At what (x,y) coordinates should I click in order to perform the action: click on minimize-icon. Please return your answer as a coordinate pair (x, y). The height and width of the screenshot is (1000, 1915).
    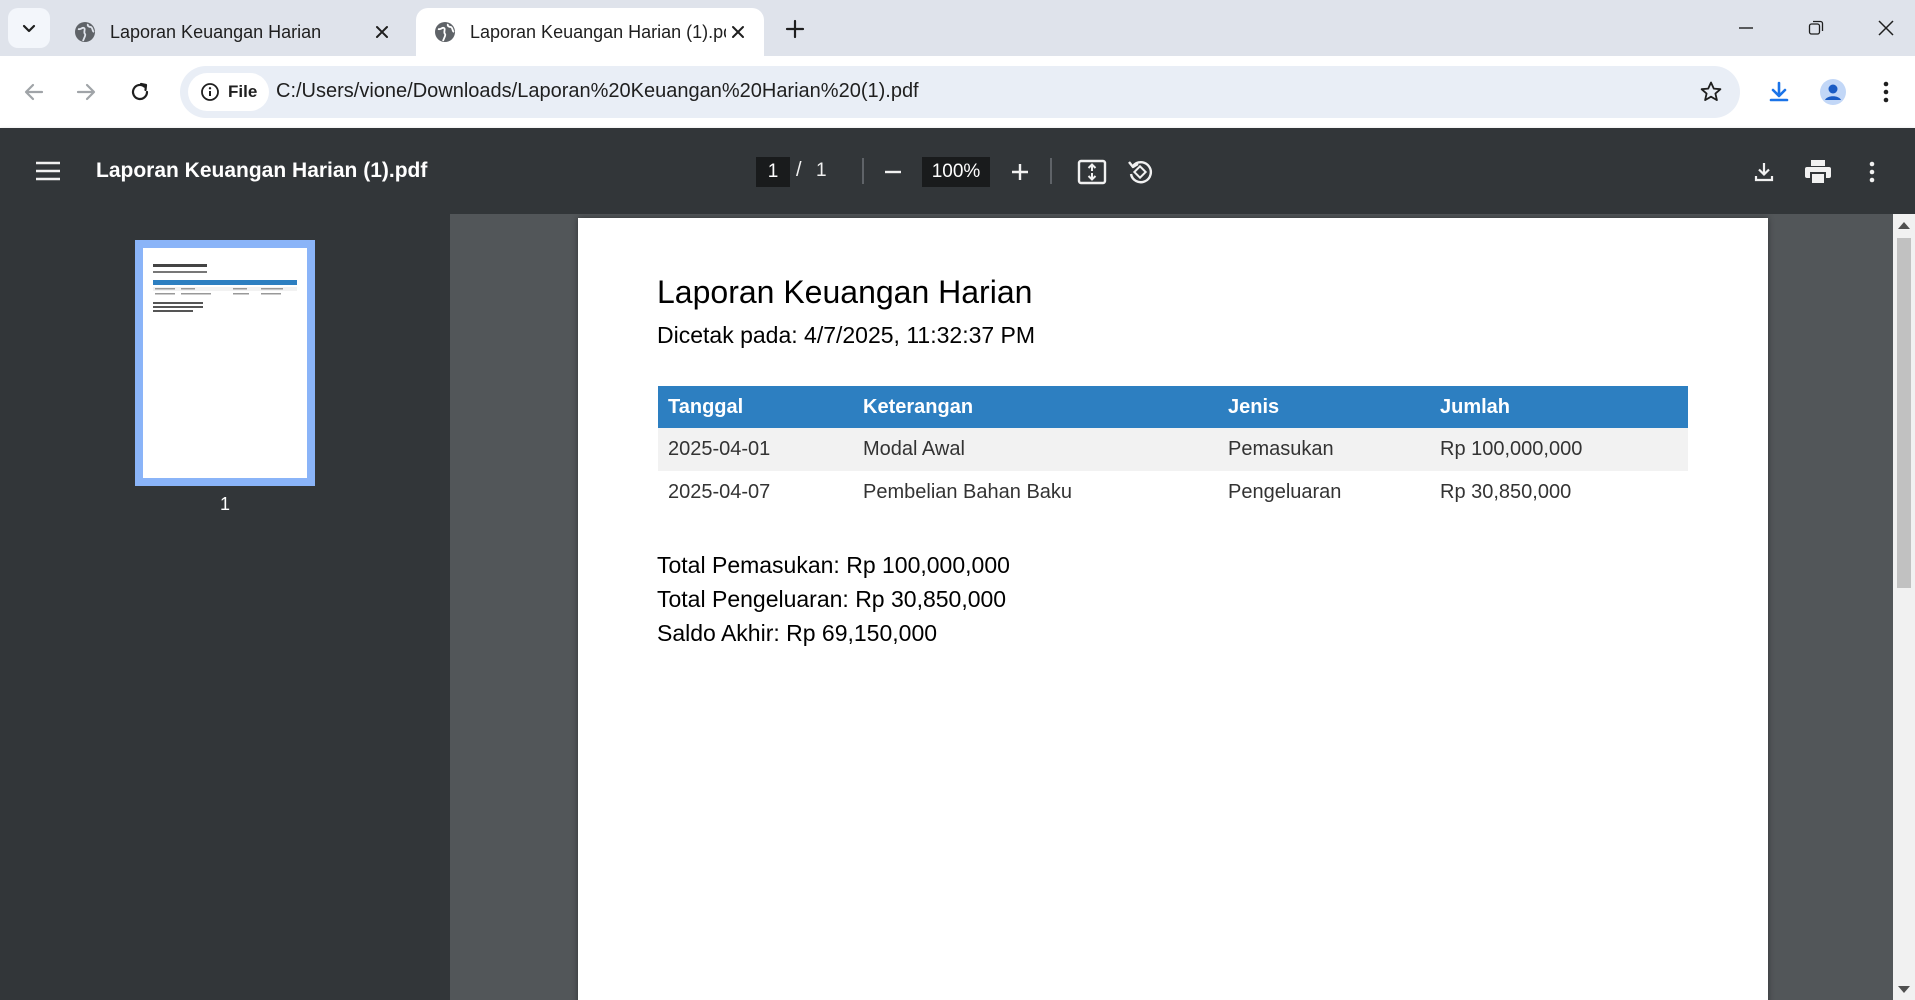
    Looking at the image, I should click on (1746, 28).